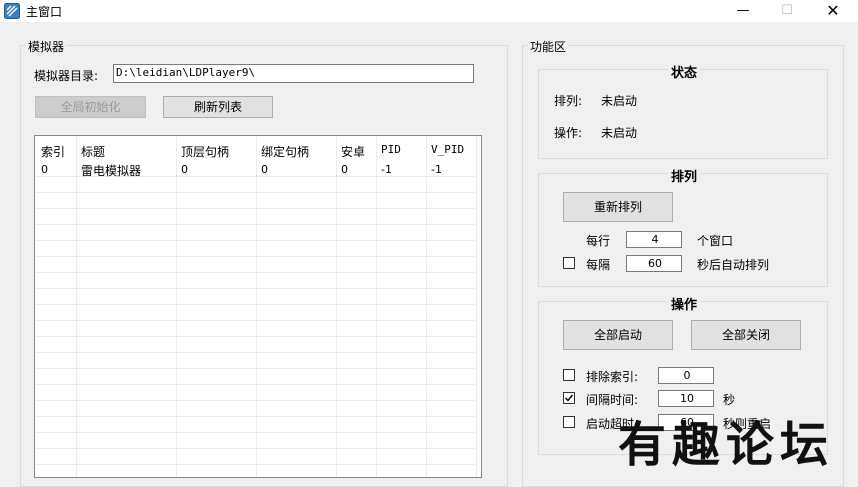 The height and width of the screenshot is (487, 858). I want to click on column-header-bind-handle: 绑定句柄, so click(285, 151).